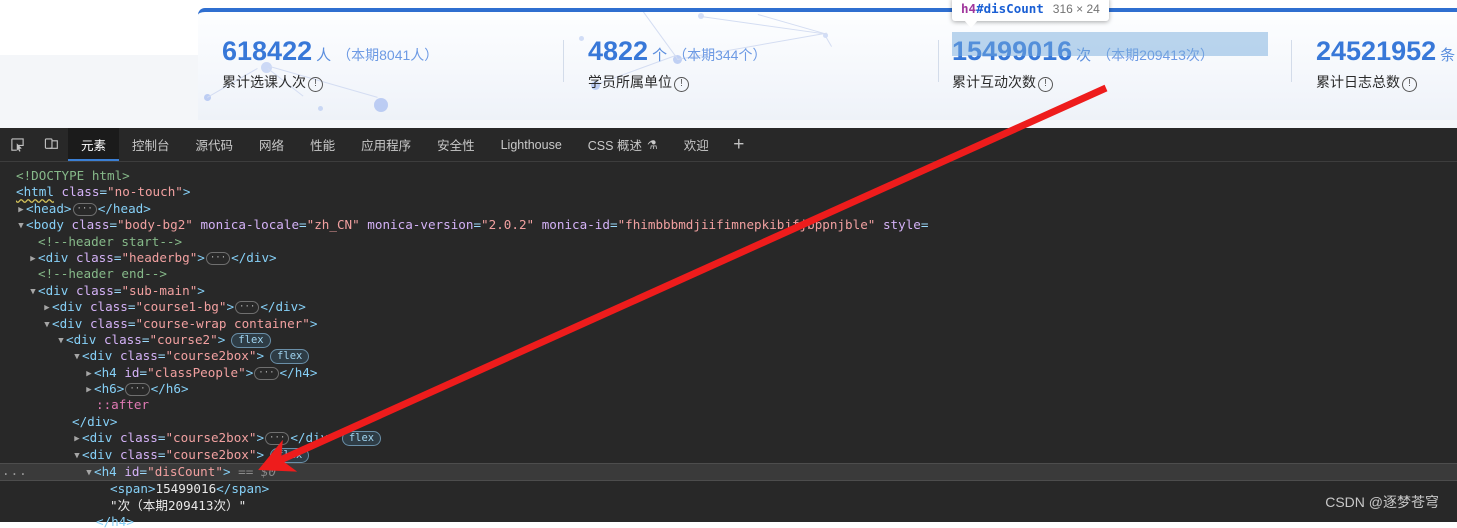  Describe the element at coordinates (768, 66) in the screenshot. I see `stat-cell-1: 4822 个 （本期344个） 学员所属单位!` at that location.